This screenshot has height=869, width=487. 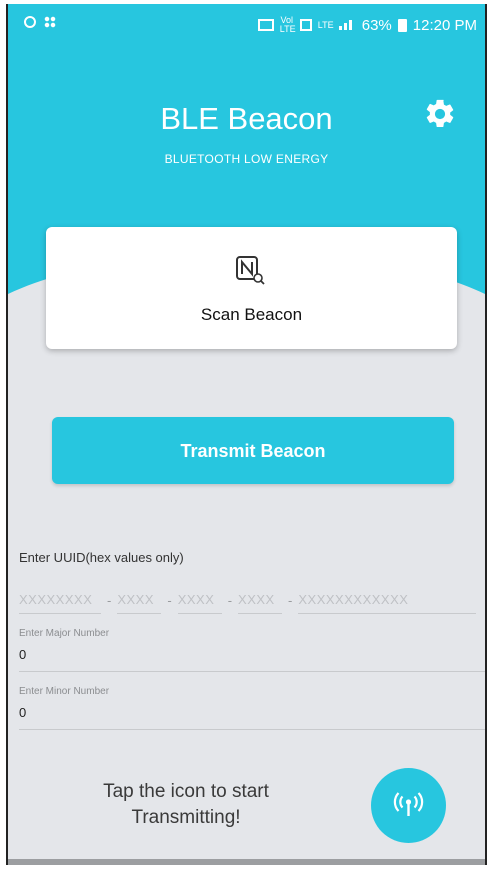 What do you see at coordinates (252, 712) in the screenshot?
I see `minor-number-value: 0` at bounding box center [252, 712].